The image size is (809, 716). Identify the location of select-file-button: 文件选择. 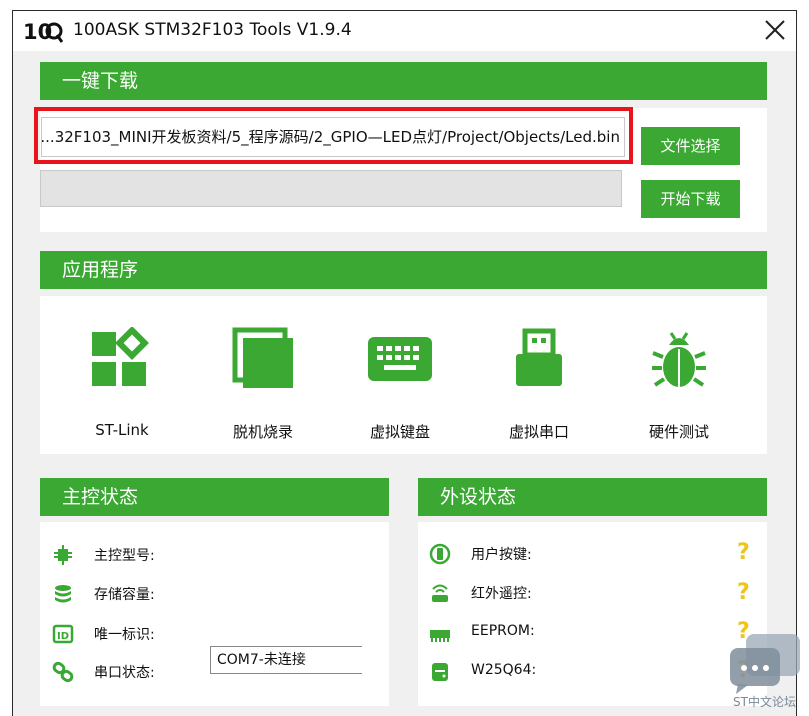
(690, 146).